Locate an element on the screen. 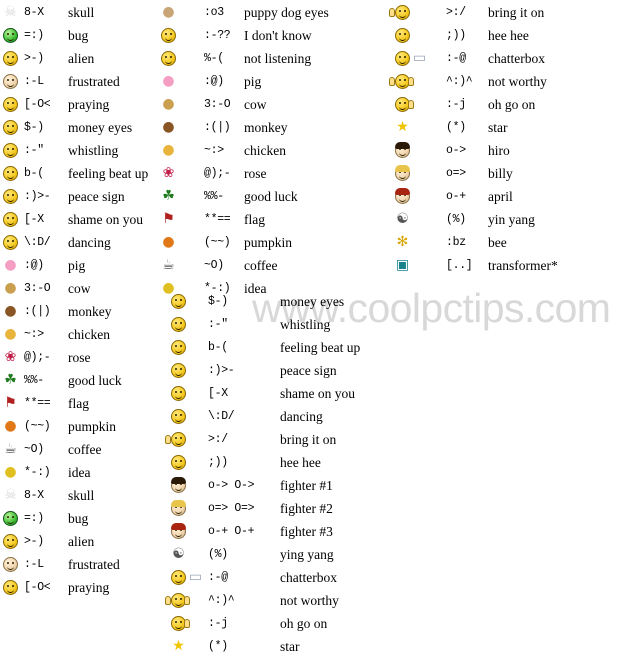  i-dont-know-emoticon is located at coordinates (168, 35).